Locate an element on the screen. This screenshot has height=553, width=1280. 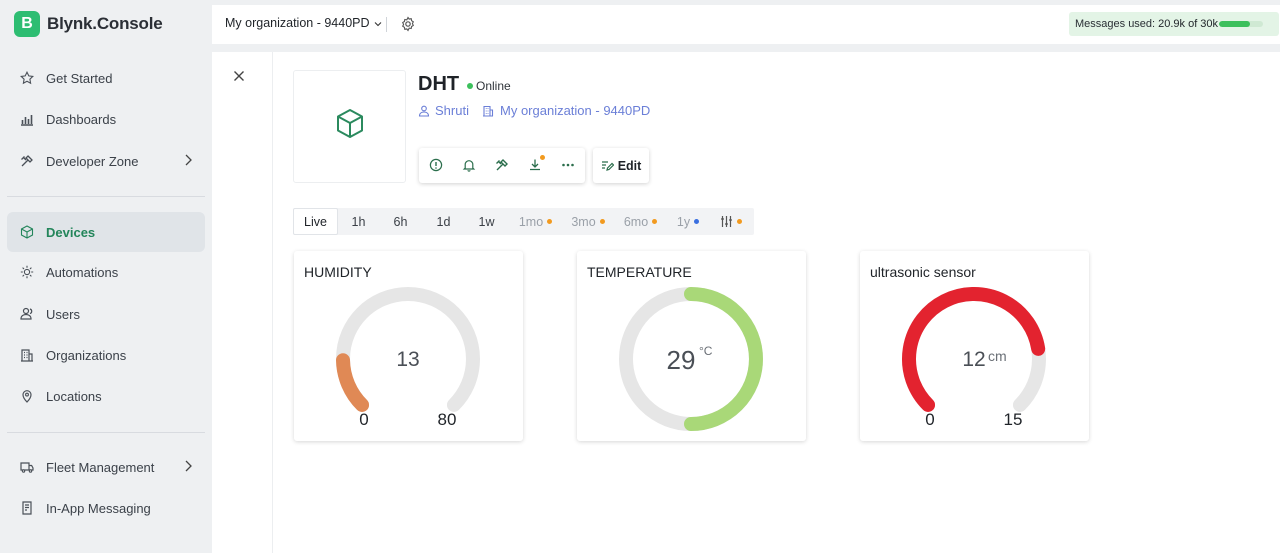
status-badge: Online is located at coordinates (489, 86).